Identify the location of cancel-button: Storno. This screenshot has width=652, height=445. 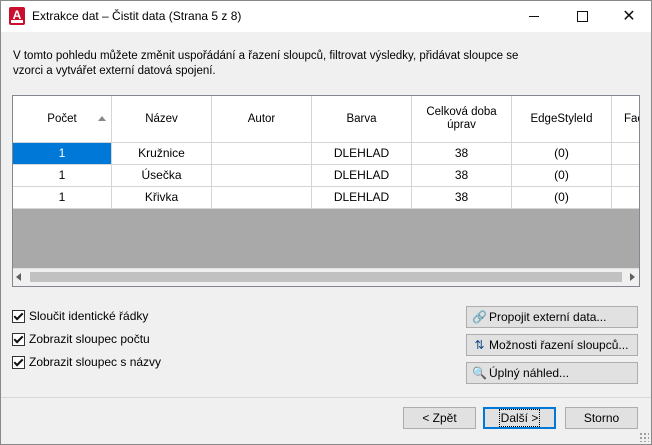
(601, 418).